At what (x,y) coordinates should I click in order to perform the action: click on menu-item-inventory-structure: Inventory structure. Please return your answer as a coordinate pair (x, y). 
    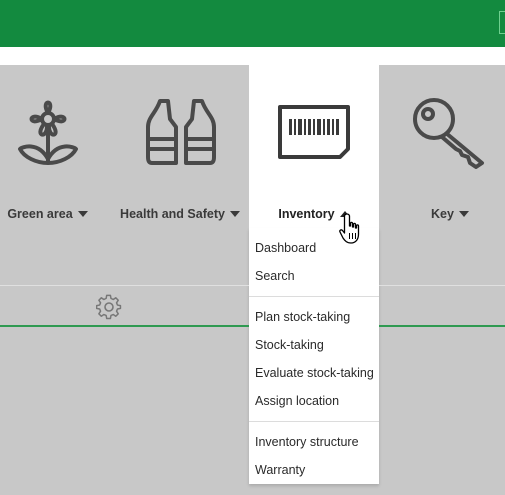
    Looking at the image, I should click on (314, 442).